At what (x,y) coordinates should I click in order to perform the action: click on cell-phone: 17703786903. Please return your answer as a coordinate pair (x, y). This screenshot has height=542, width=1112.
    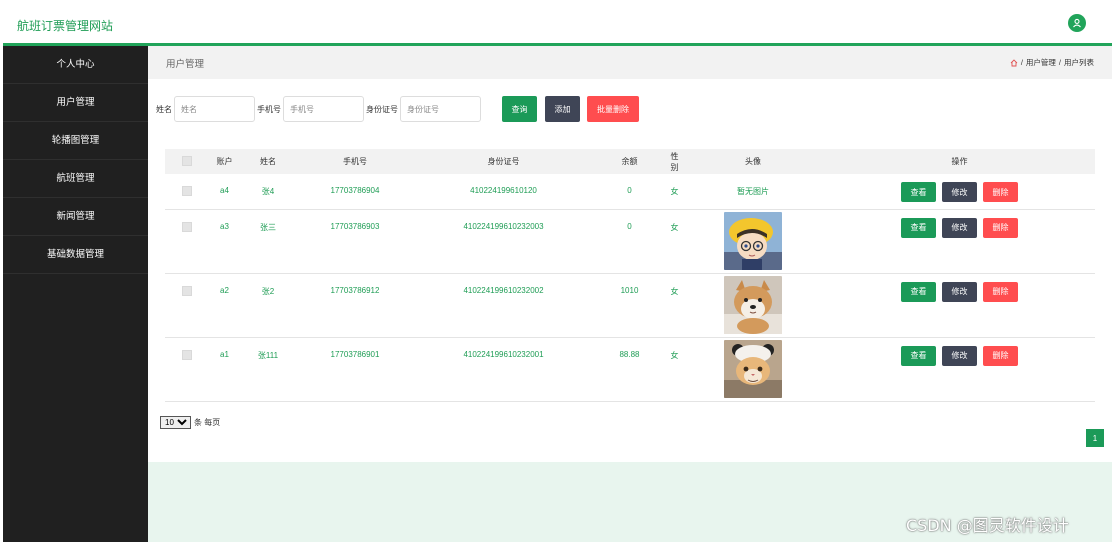
    Looking at the image, I should click on (355, 226).